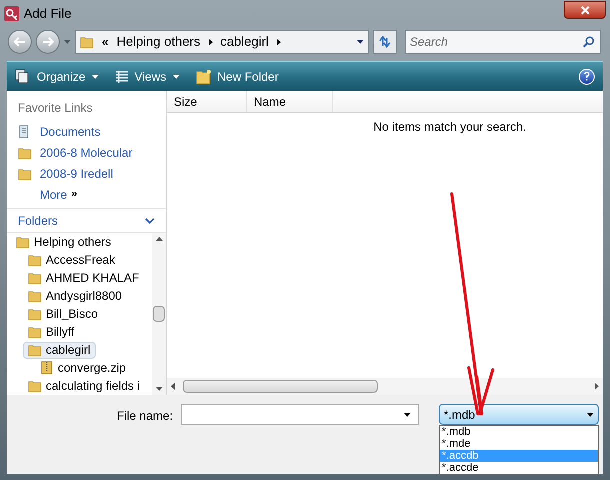 This screenshot has width=610, height=480. I want to click on stacked-pages-icon, so click(23, 76).